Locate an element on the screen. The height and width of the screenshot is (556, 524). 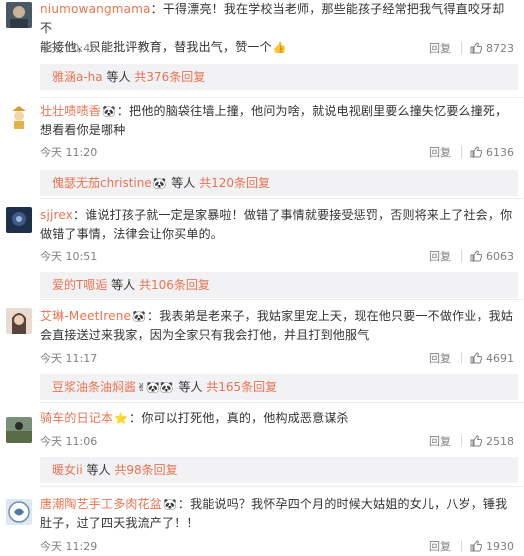
comment-username: sjjrex is located at coordinates (56, 215).